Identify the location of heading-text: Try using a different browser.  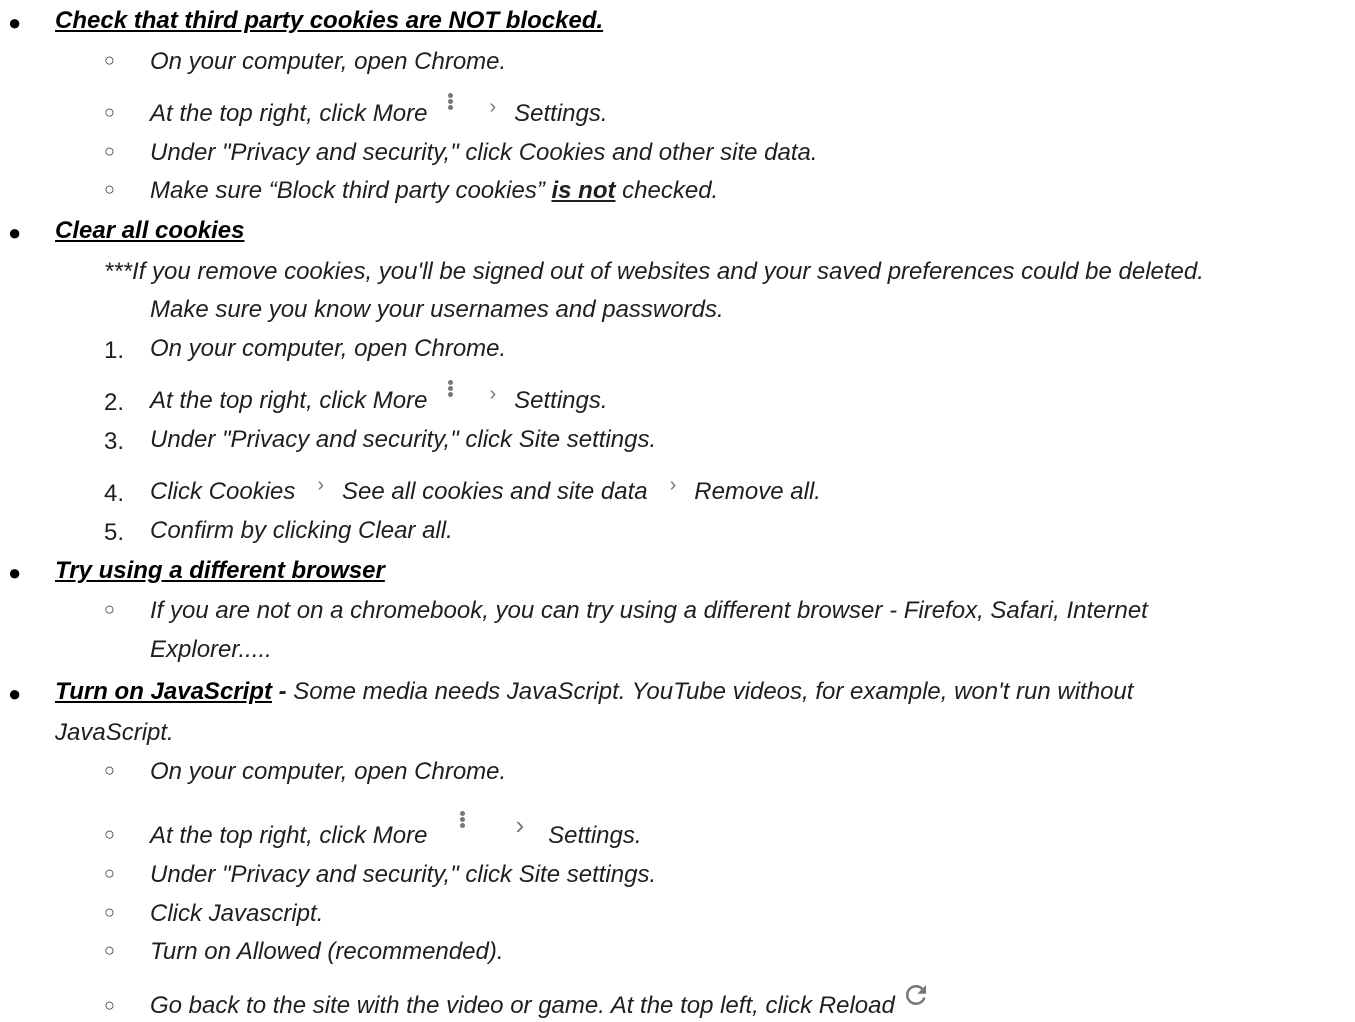
(220, 570).